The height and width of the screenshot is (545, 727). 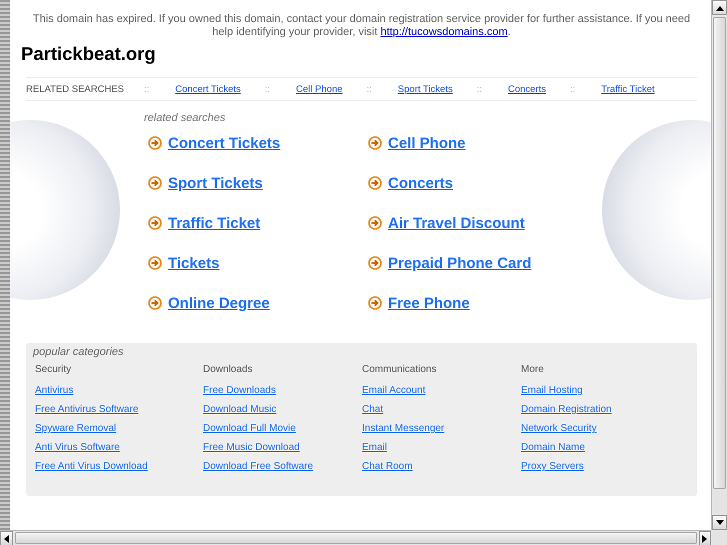 What do you see at coordinates (394, 390) in the screenshot?
I see `category-link: Email Account` at bounding box center [394, 390].